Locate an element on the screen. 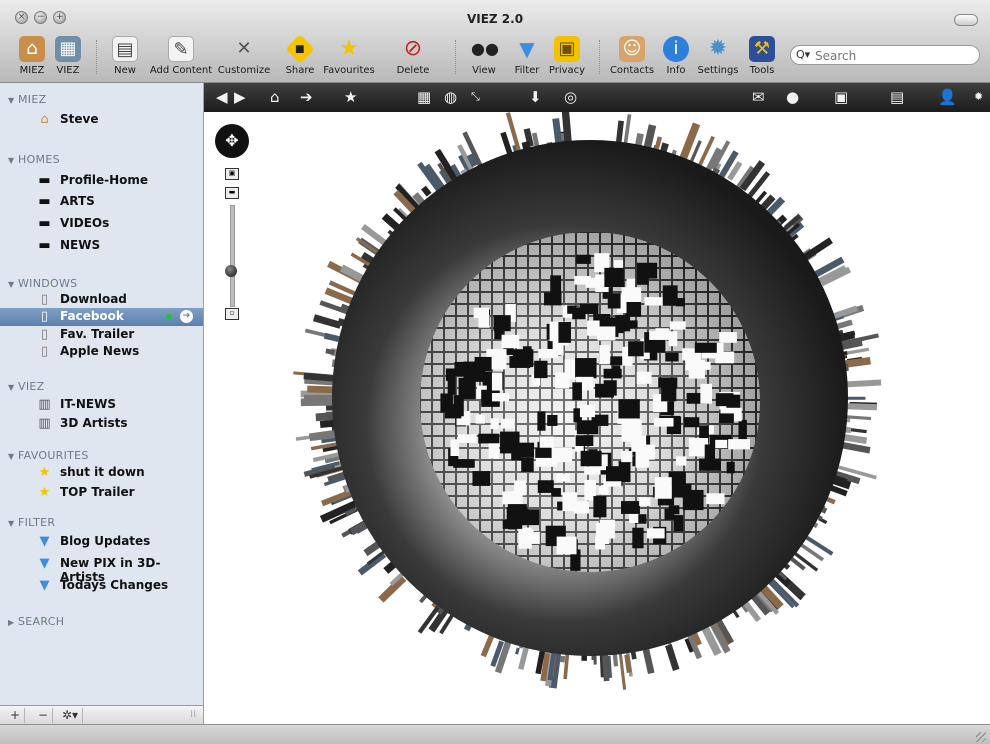 The image size is (990, 744). globe-icon: ◍ is located at coordinates (450, 97).